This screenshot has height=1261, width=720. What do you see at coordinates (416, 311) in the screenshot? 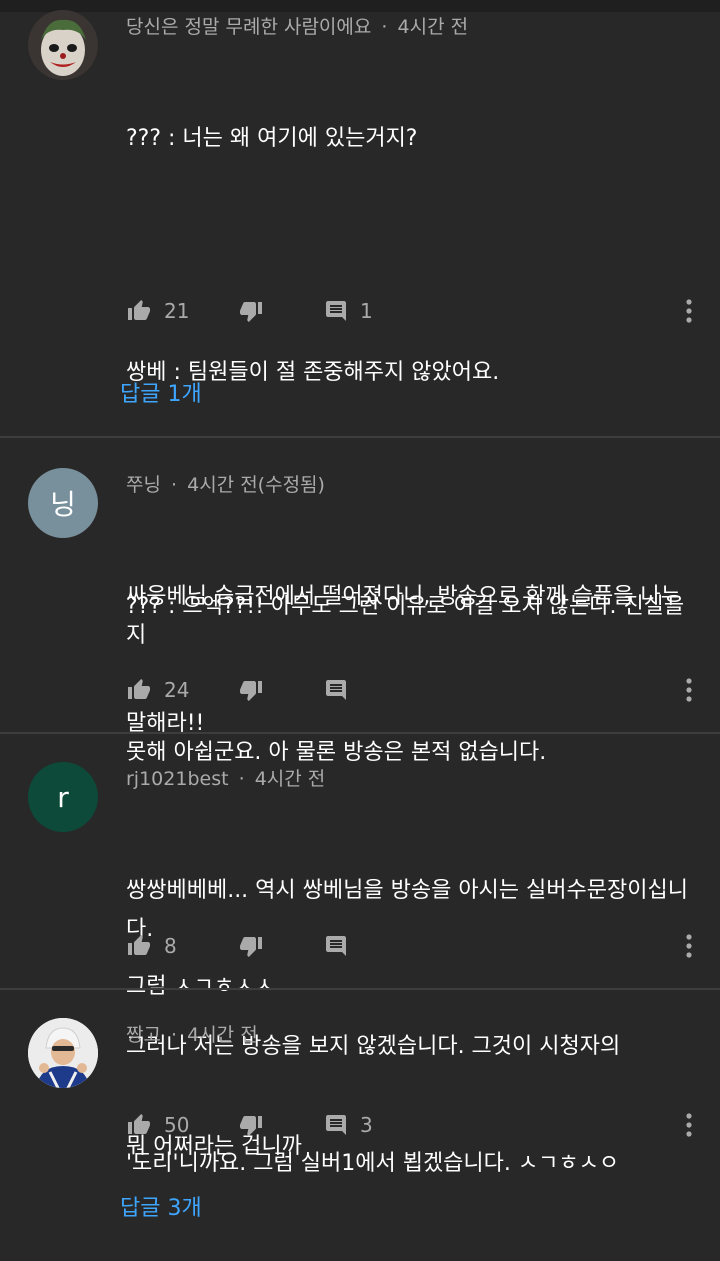
I see `comment-actions: 21 1` at bounding box center [416, 311].